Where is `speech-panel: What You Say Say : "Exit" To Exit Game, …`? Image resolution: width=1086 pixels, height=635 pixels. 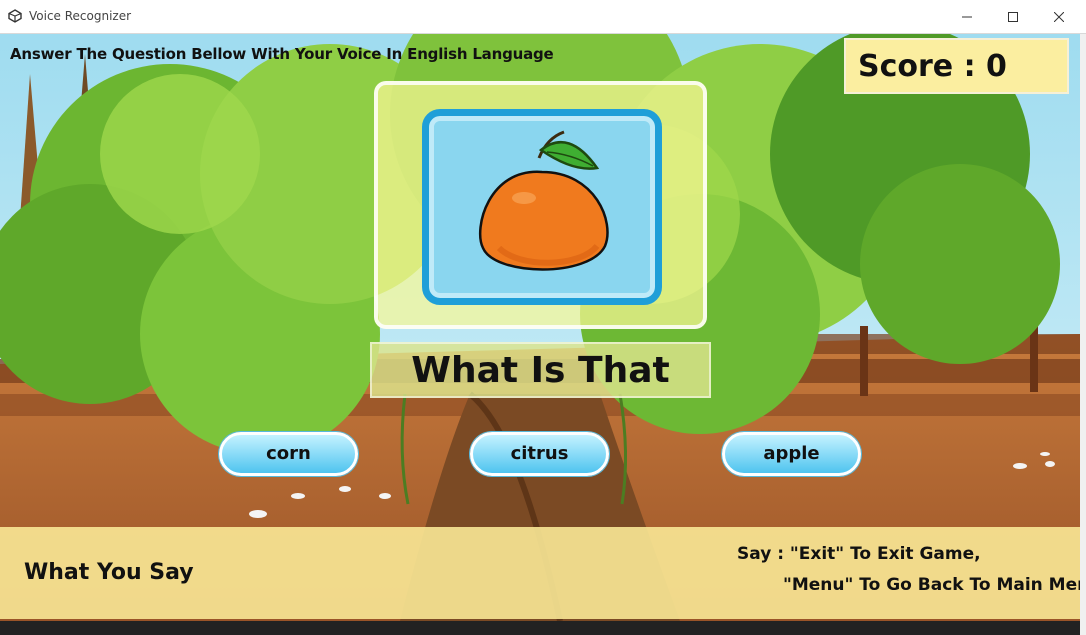 speech-panel: What You Say Say : "Exit" To Exit Game, … is located at coordinates (540, 573).